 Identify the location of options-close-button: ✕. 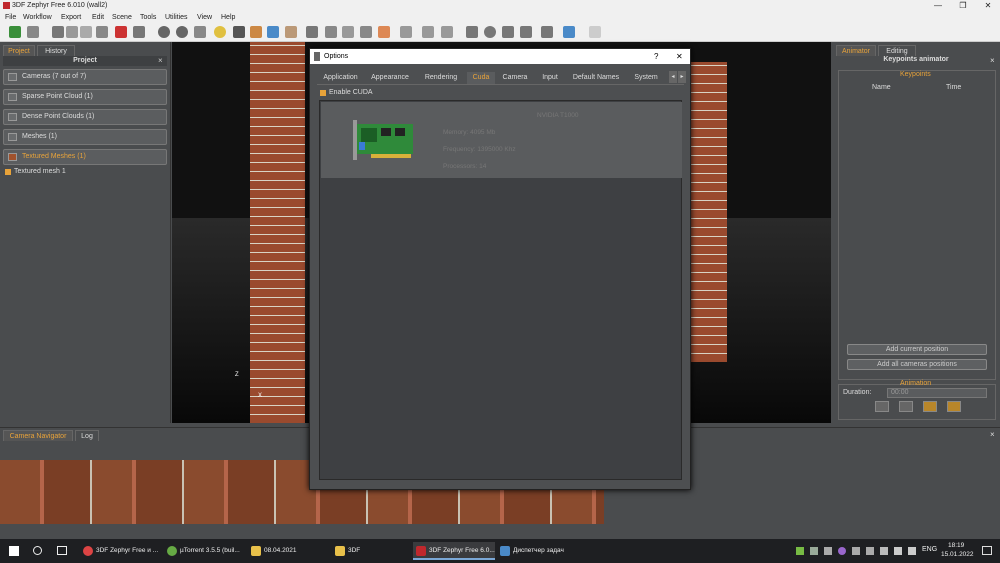
(679, 56).